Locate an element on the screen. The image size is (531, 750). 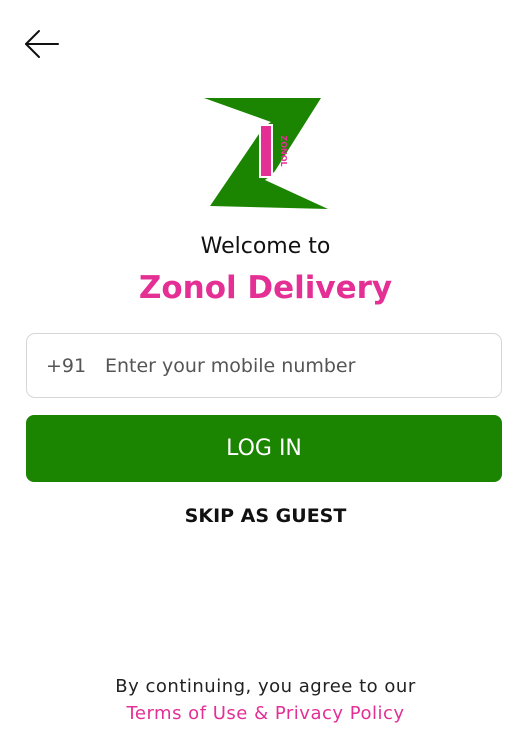
skip-as-guest-link: SKIP AS GUEST is located at coordinates (265, 516).